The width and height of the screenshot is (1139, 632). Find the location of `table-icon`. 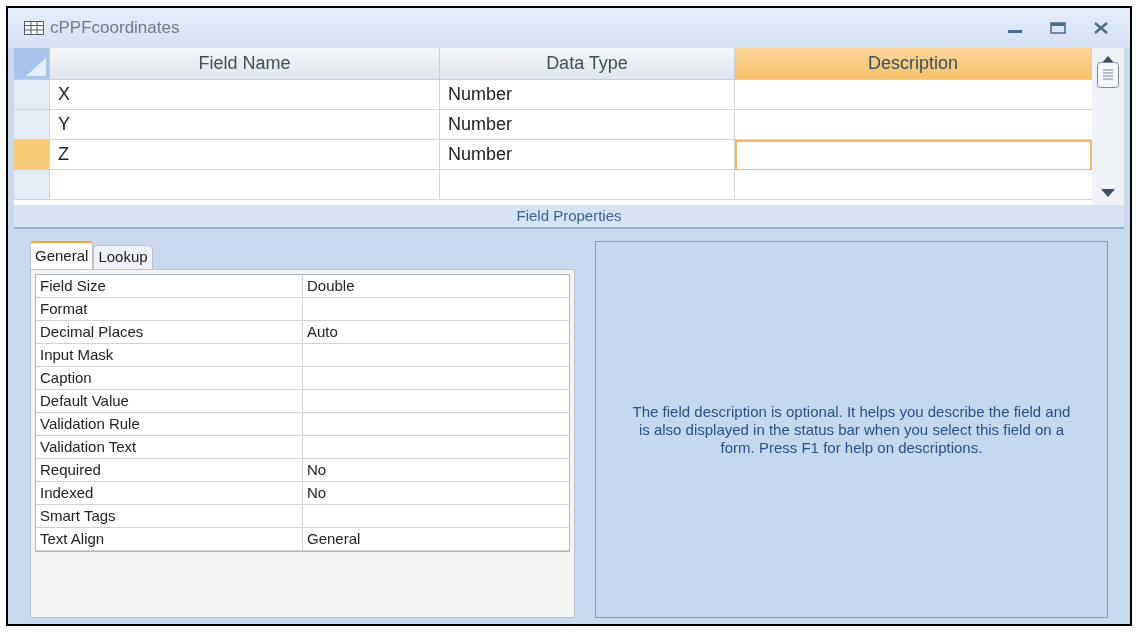

table-icon is located at coordinates (34, 28).